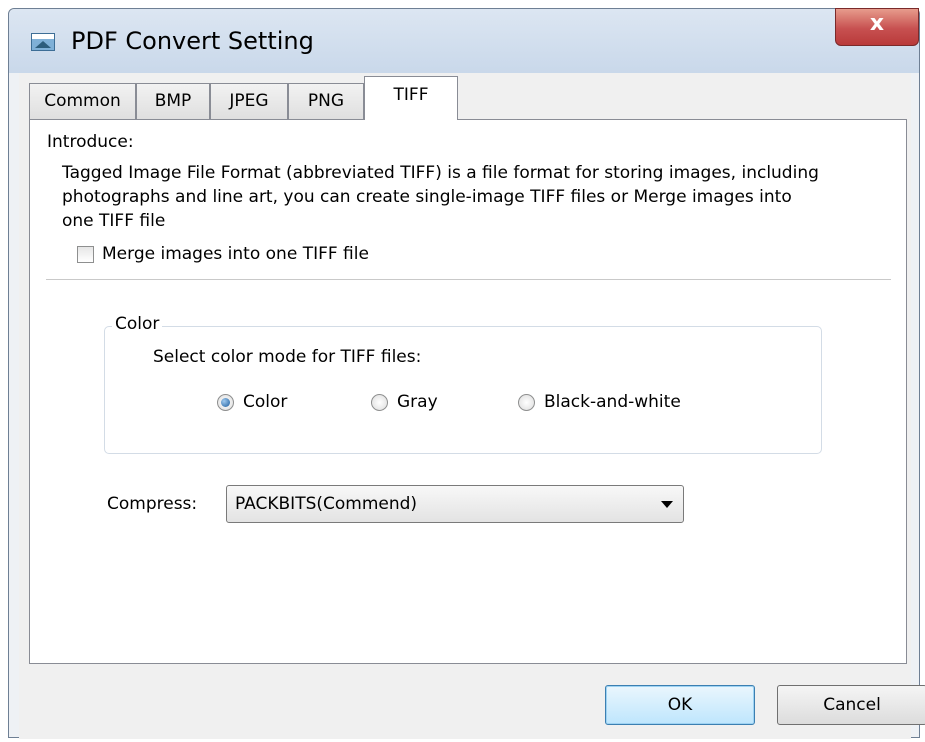 The width and height of the screenshot is (925, 742). I want to click on close-icon: x, so click(877, 23).